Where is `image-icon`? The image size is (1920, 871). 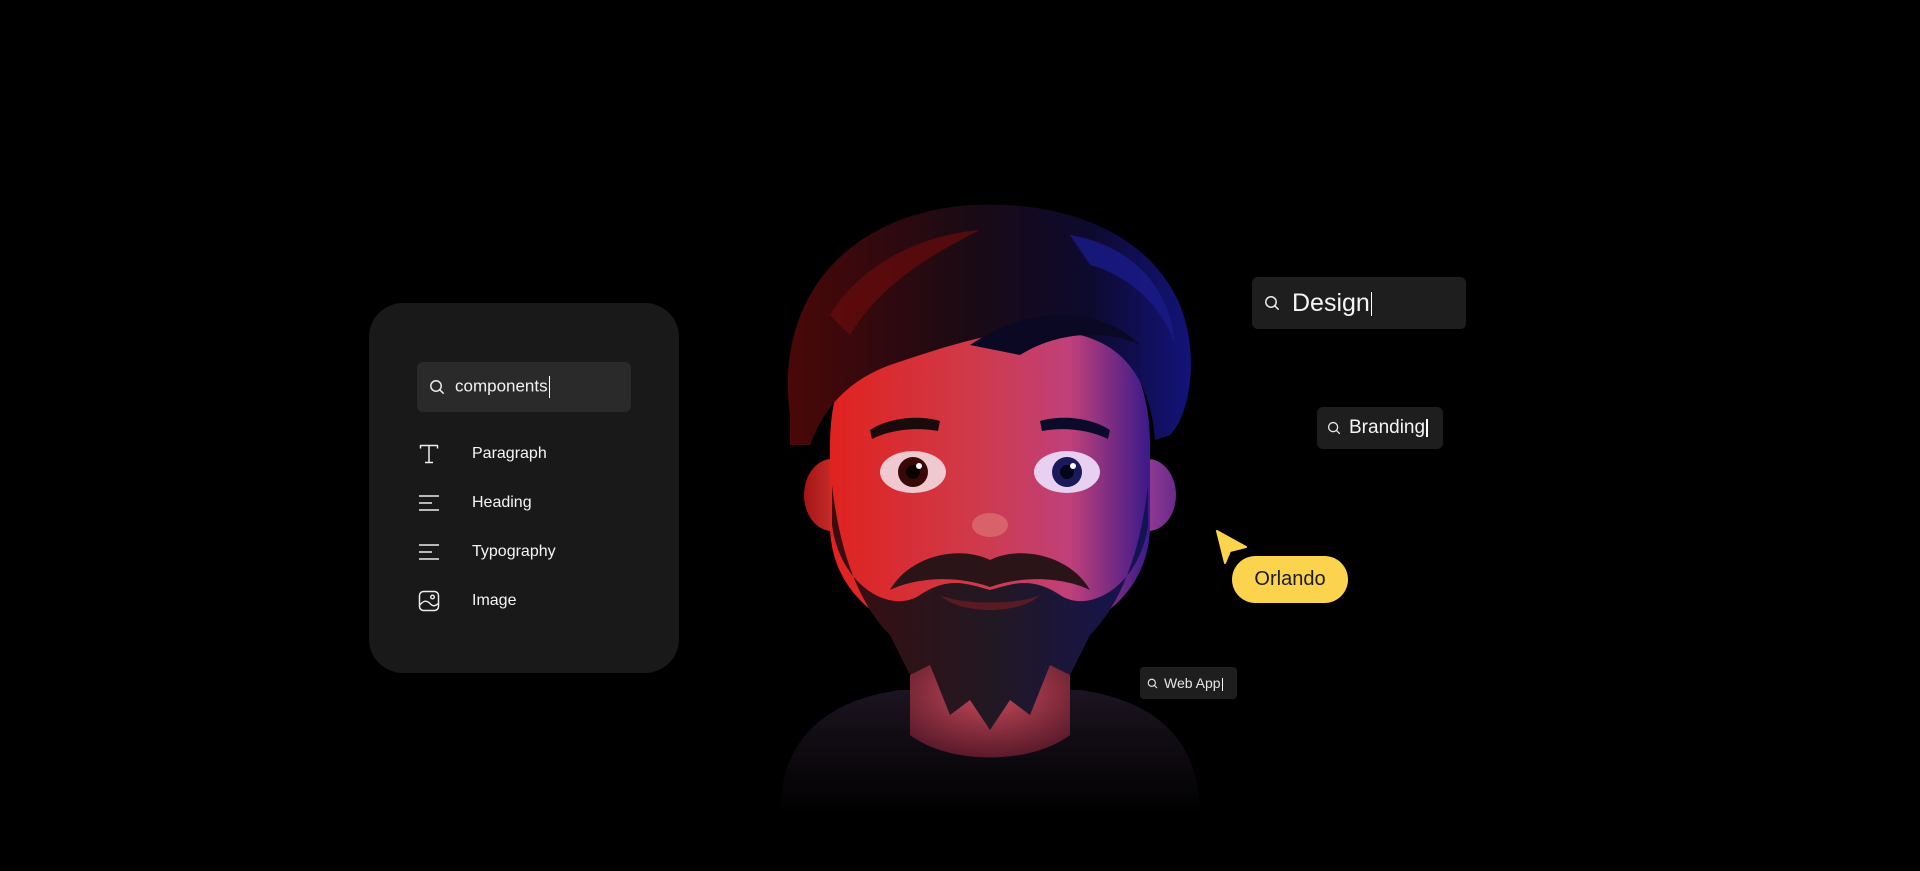 image-icon is located at coordinates (429, 601).